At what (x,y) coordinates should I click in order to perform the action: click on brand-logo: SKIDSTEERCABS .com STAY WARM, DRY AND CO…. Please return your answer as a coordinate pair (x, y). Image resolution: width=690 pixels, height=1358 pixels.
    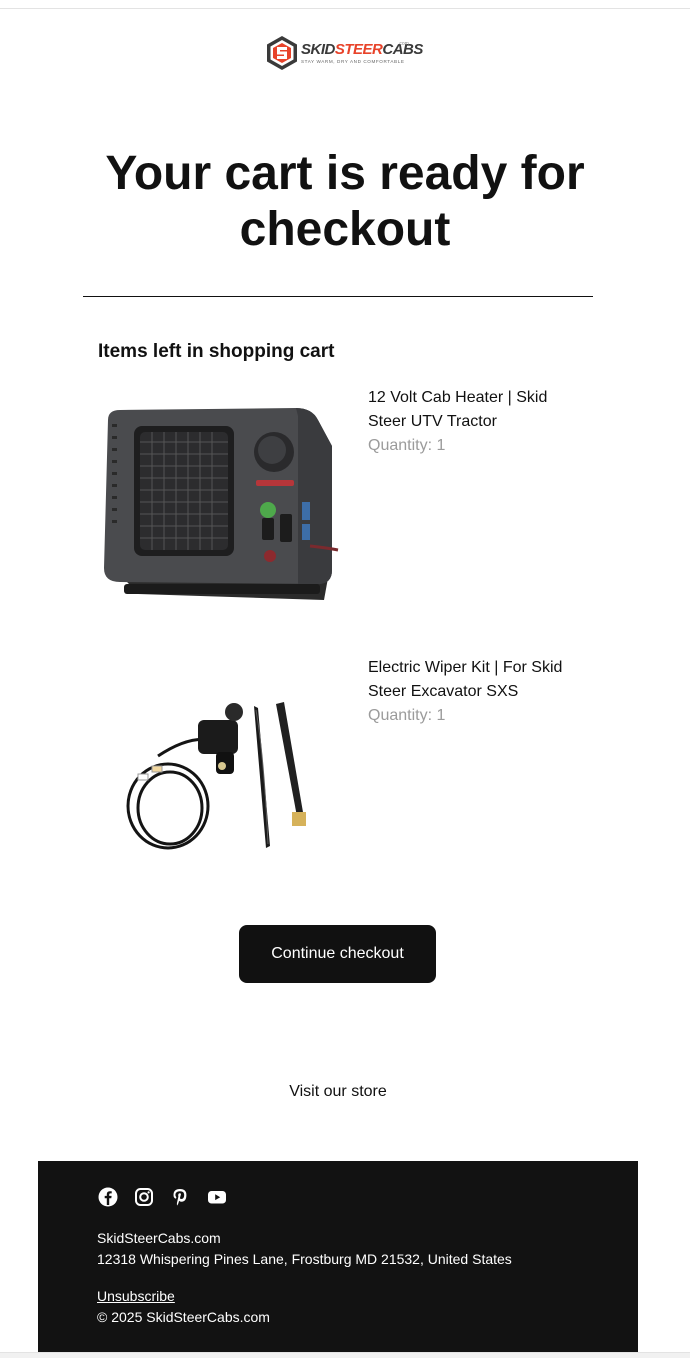
    Looking at the image, I should click on (344, 53).